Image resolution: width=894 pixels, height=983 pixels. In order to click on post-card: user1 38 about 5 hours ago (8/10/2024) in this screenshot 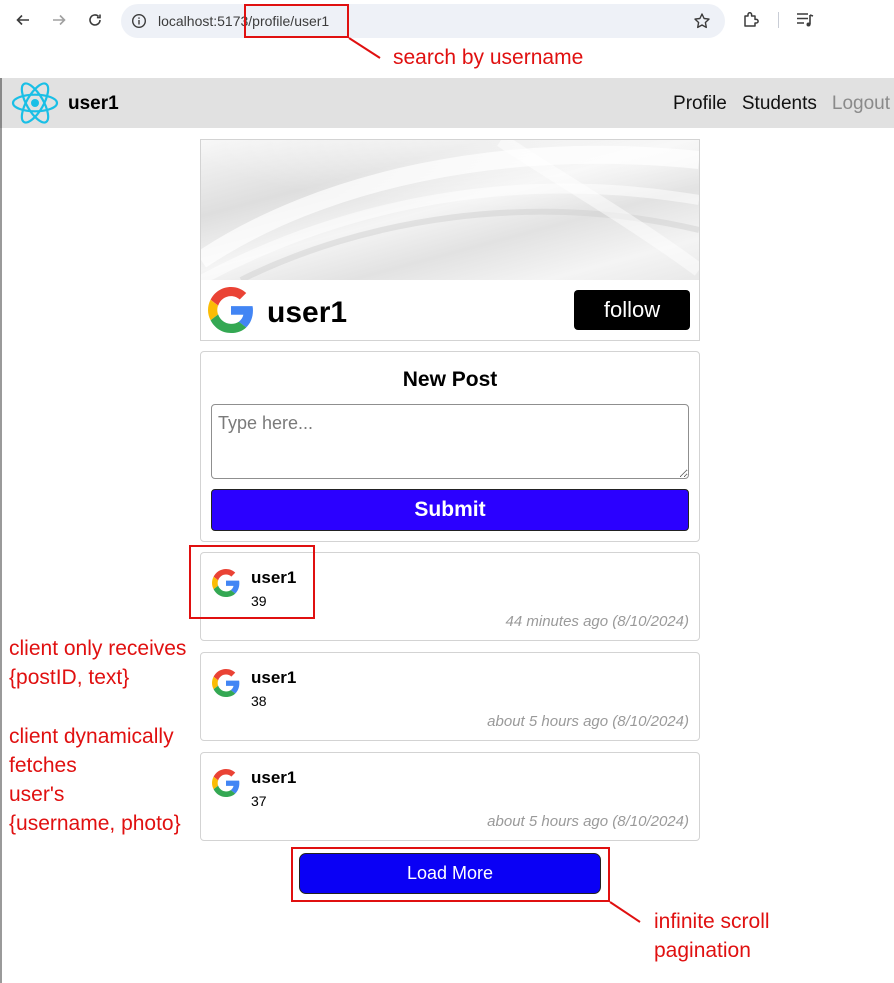, I will do `click(450, 696)`.